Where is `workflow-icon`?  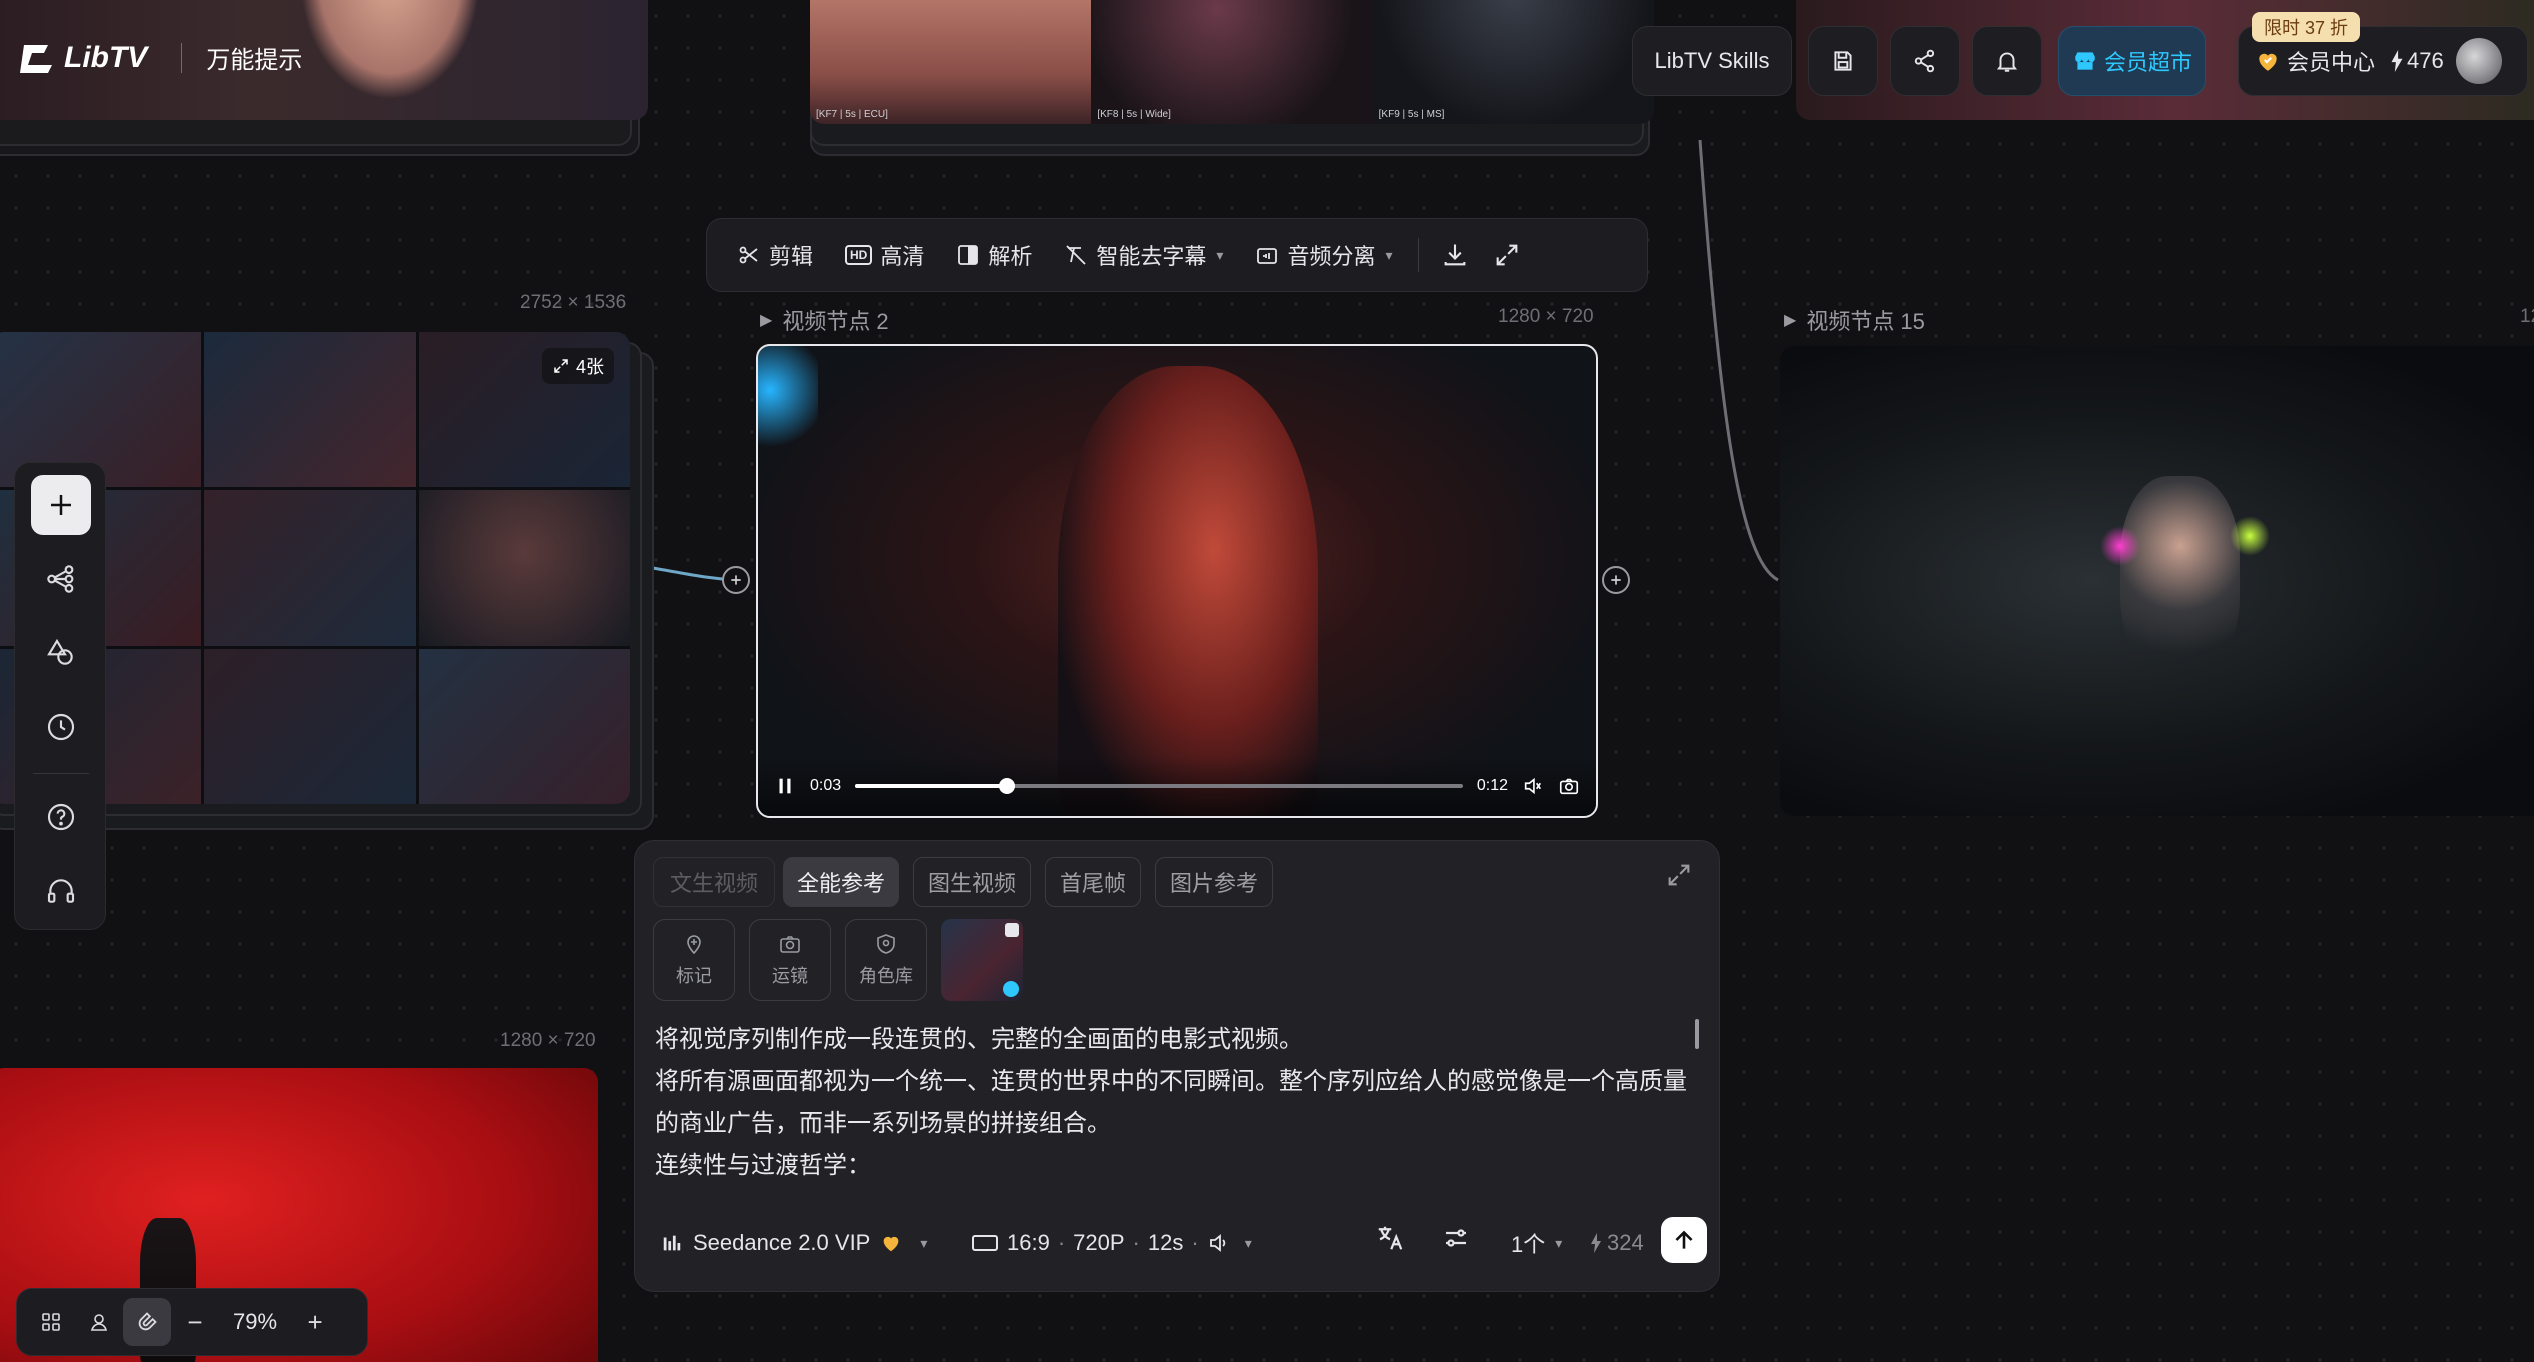
workflow-icon is located at coordinates (60, 579).